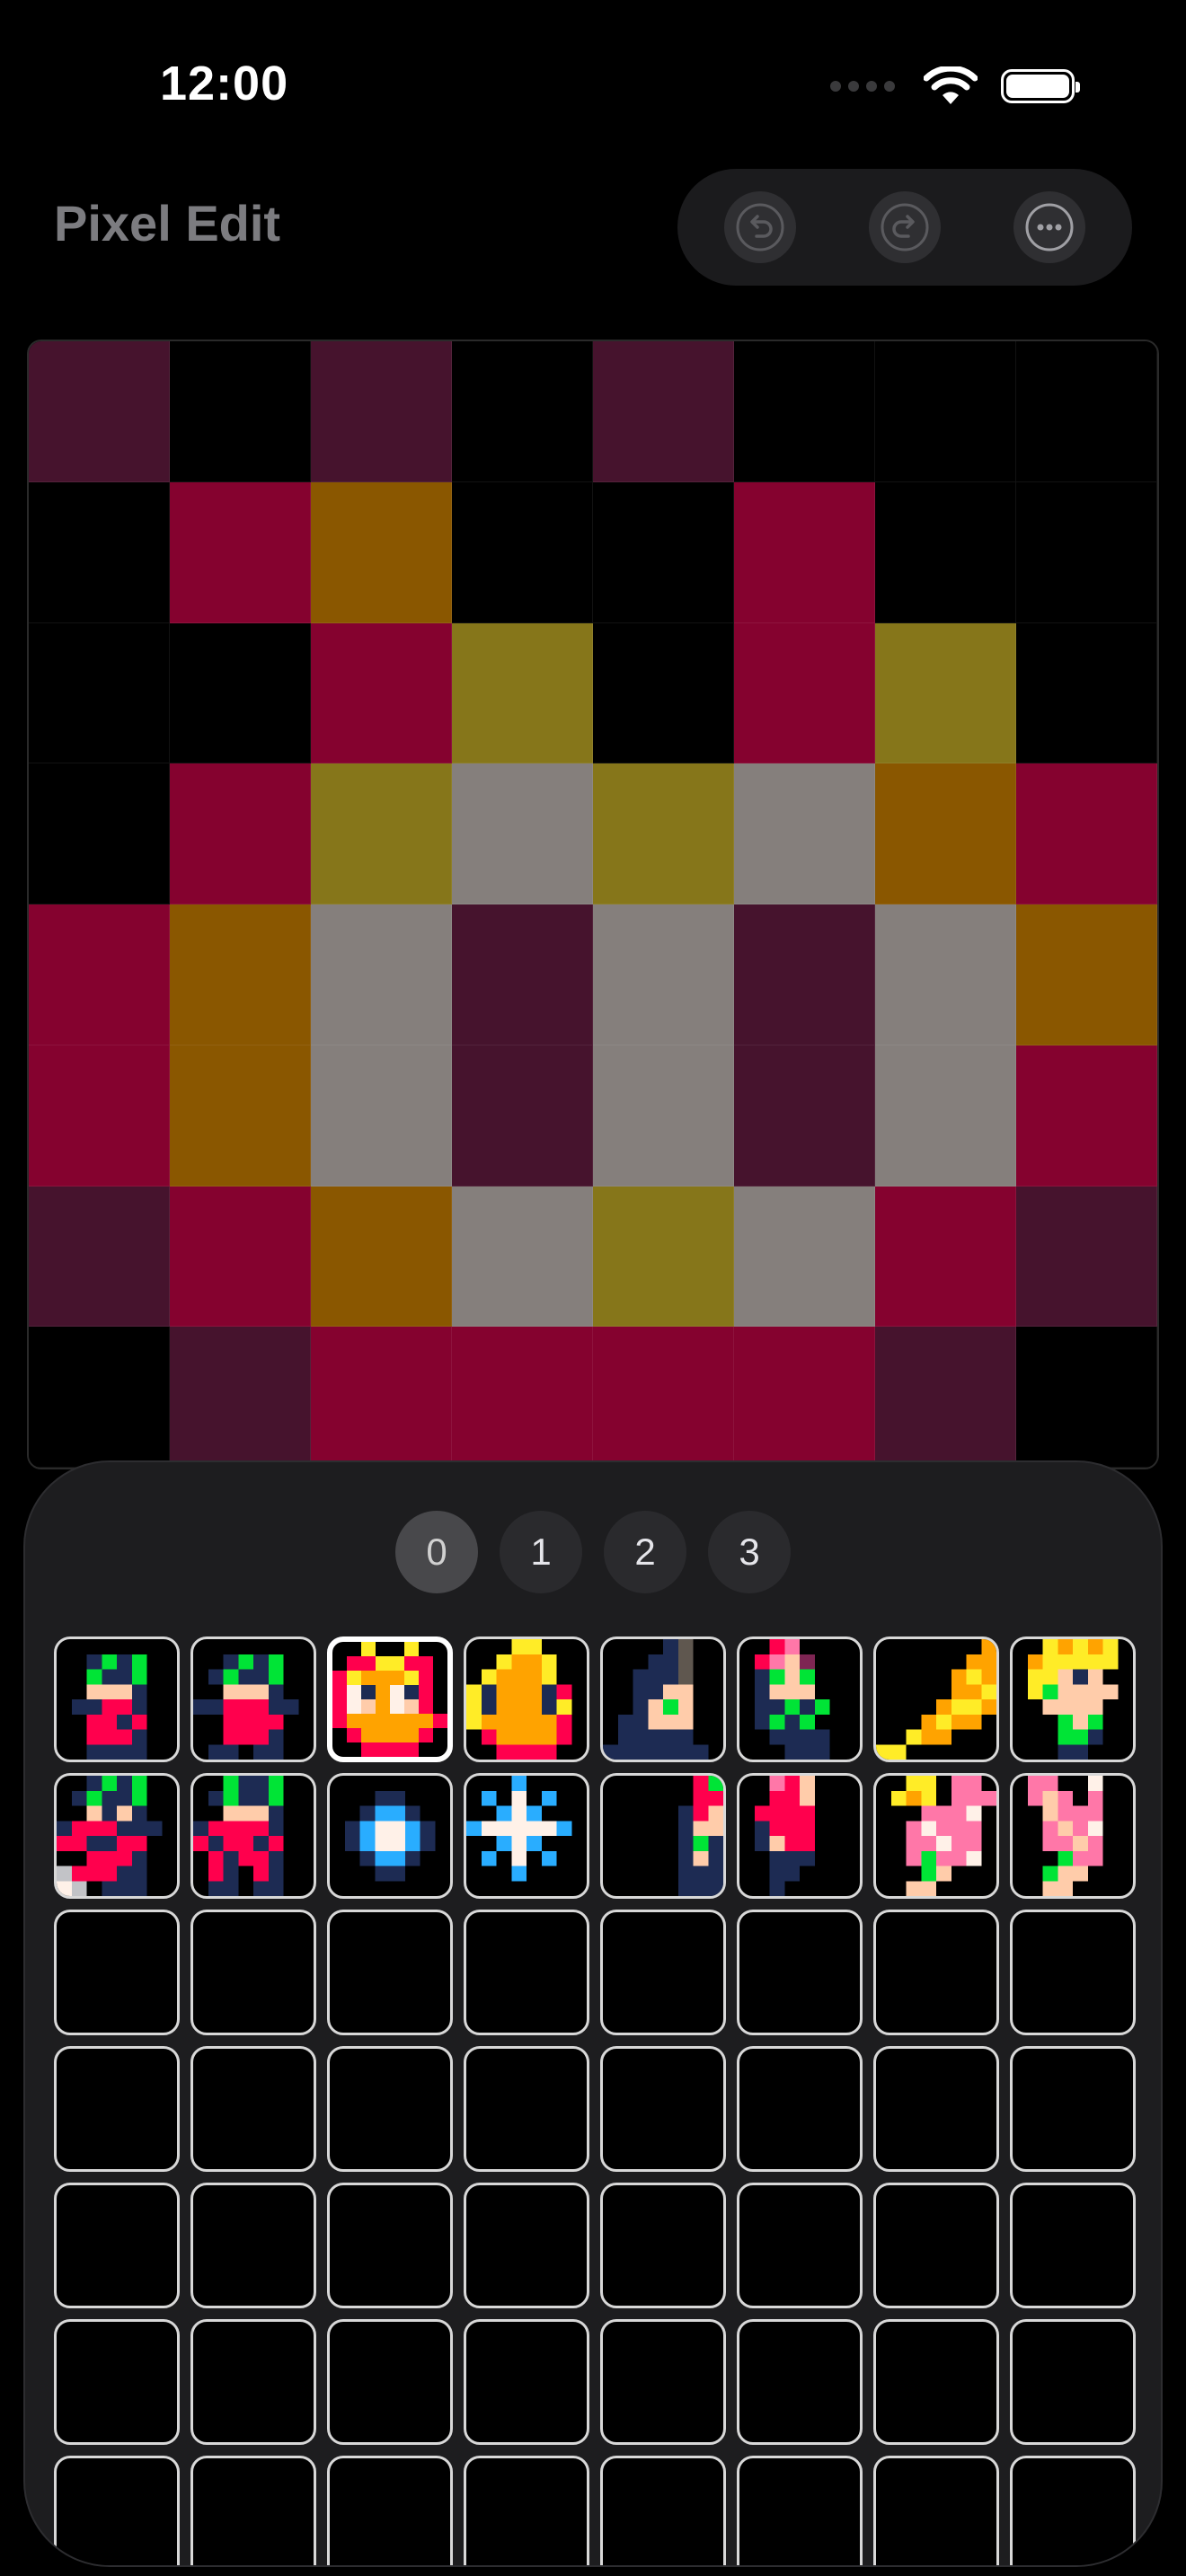 The height and width of the screenshot is (2576, 1186). Describe the element at coordinates (904, 227) in the screenshot. I see `redo-button` at that location.